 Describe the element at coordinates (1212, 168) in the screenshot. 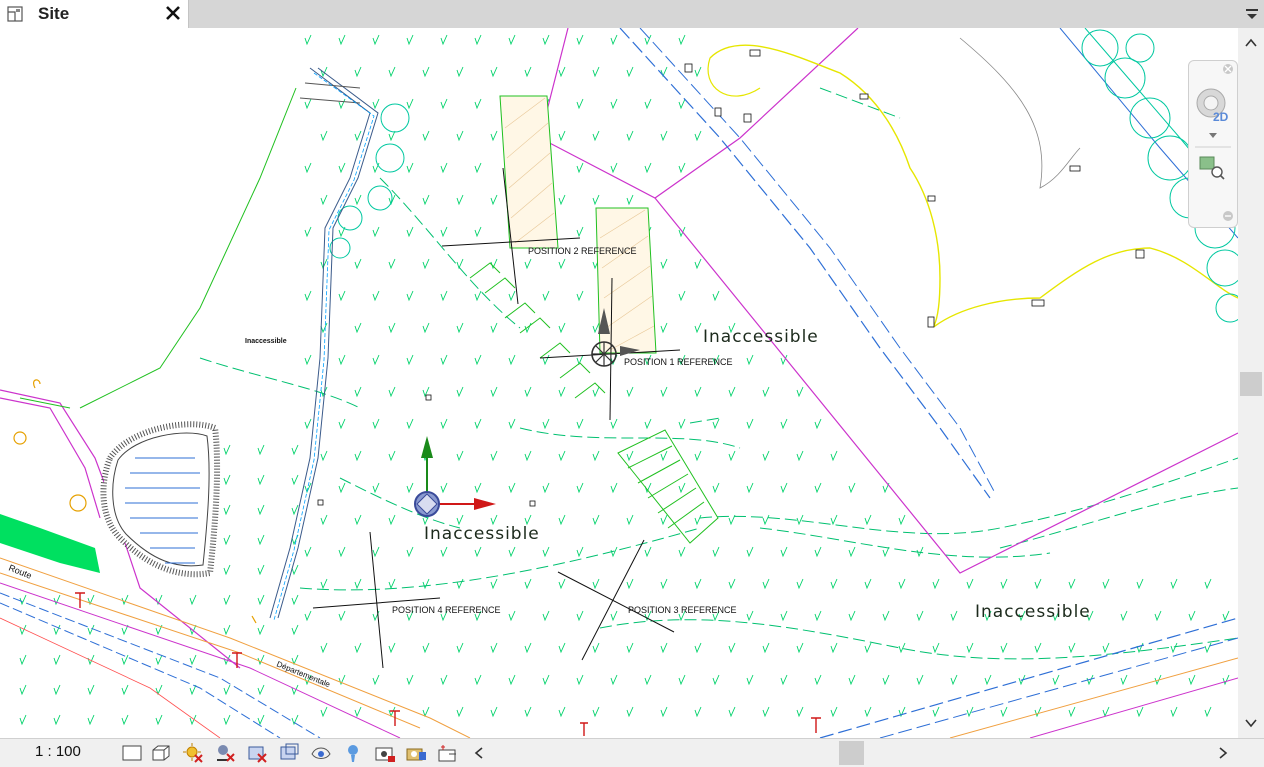

I see `zoom-region-icon` at that location.